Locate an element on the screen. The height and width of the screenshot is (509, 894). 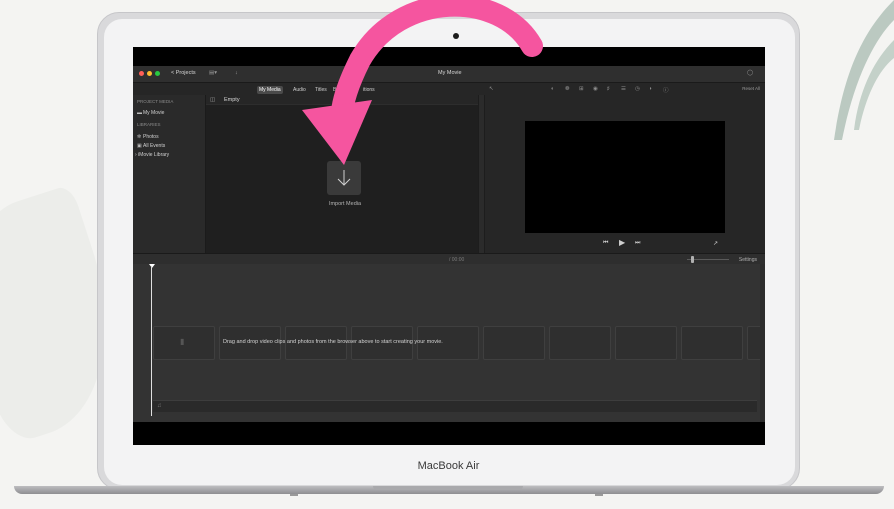
color-balance-icon: ◐ is located at coordinates (552, 89).